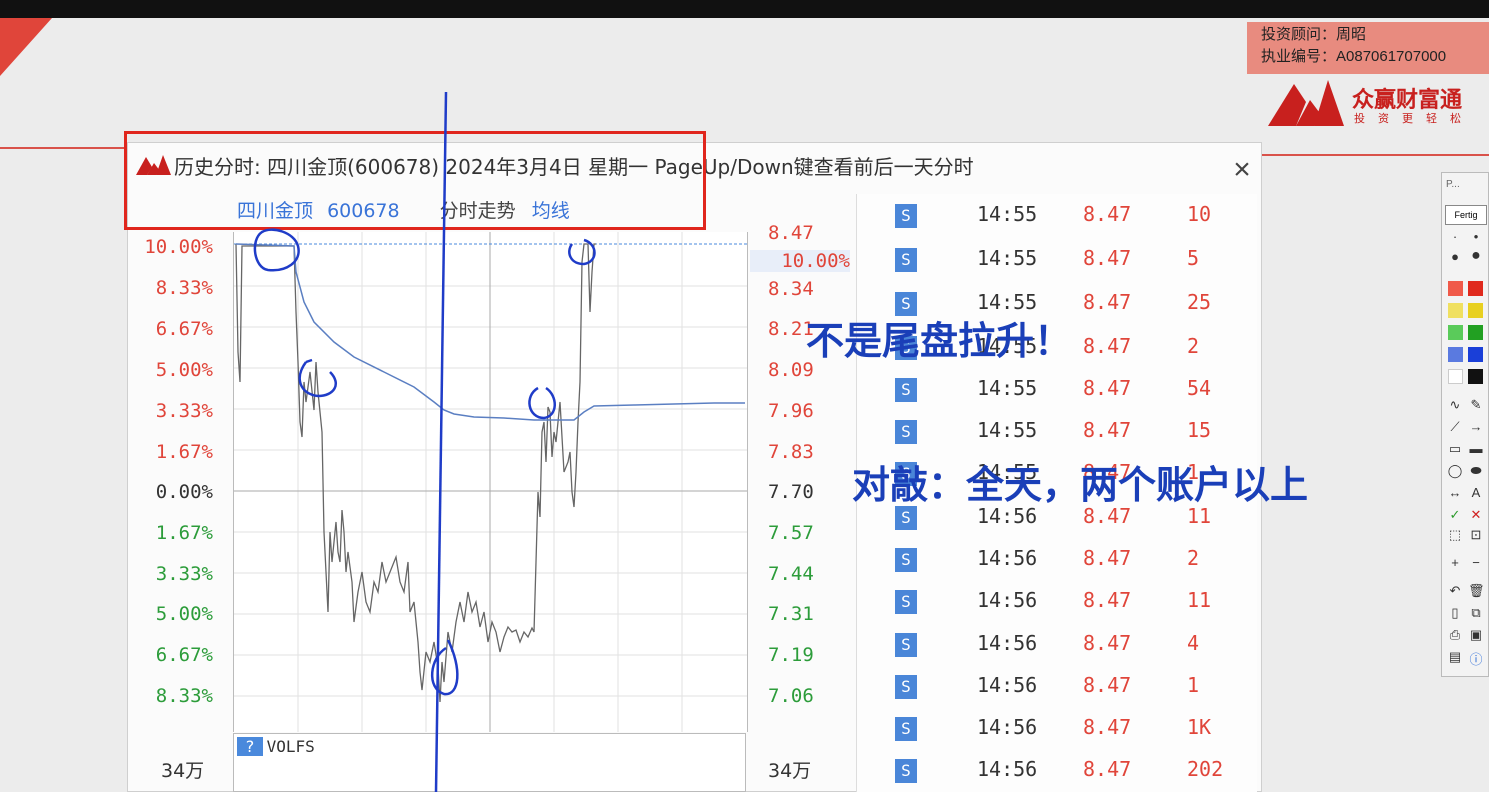  Describe the element at coordinates (1455, 332) in the screenshot. I see `color-swatch-green` at that location.